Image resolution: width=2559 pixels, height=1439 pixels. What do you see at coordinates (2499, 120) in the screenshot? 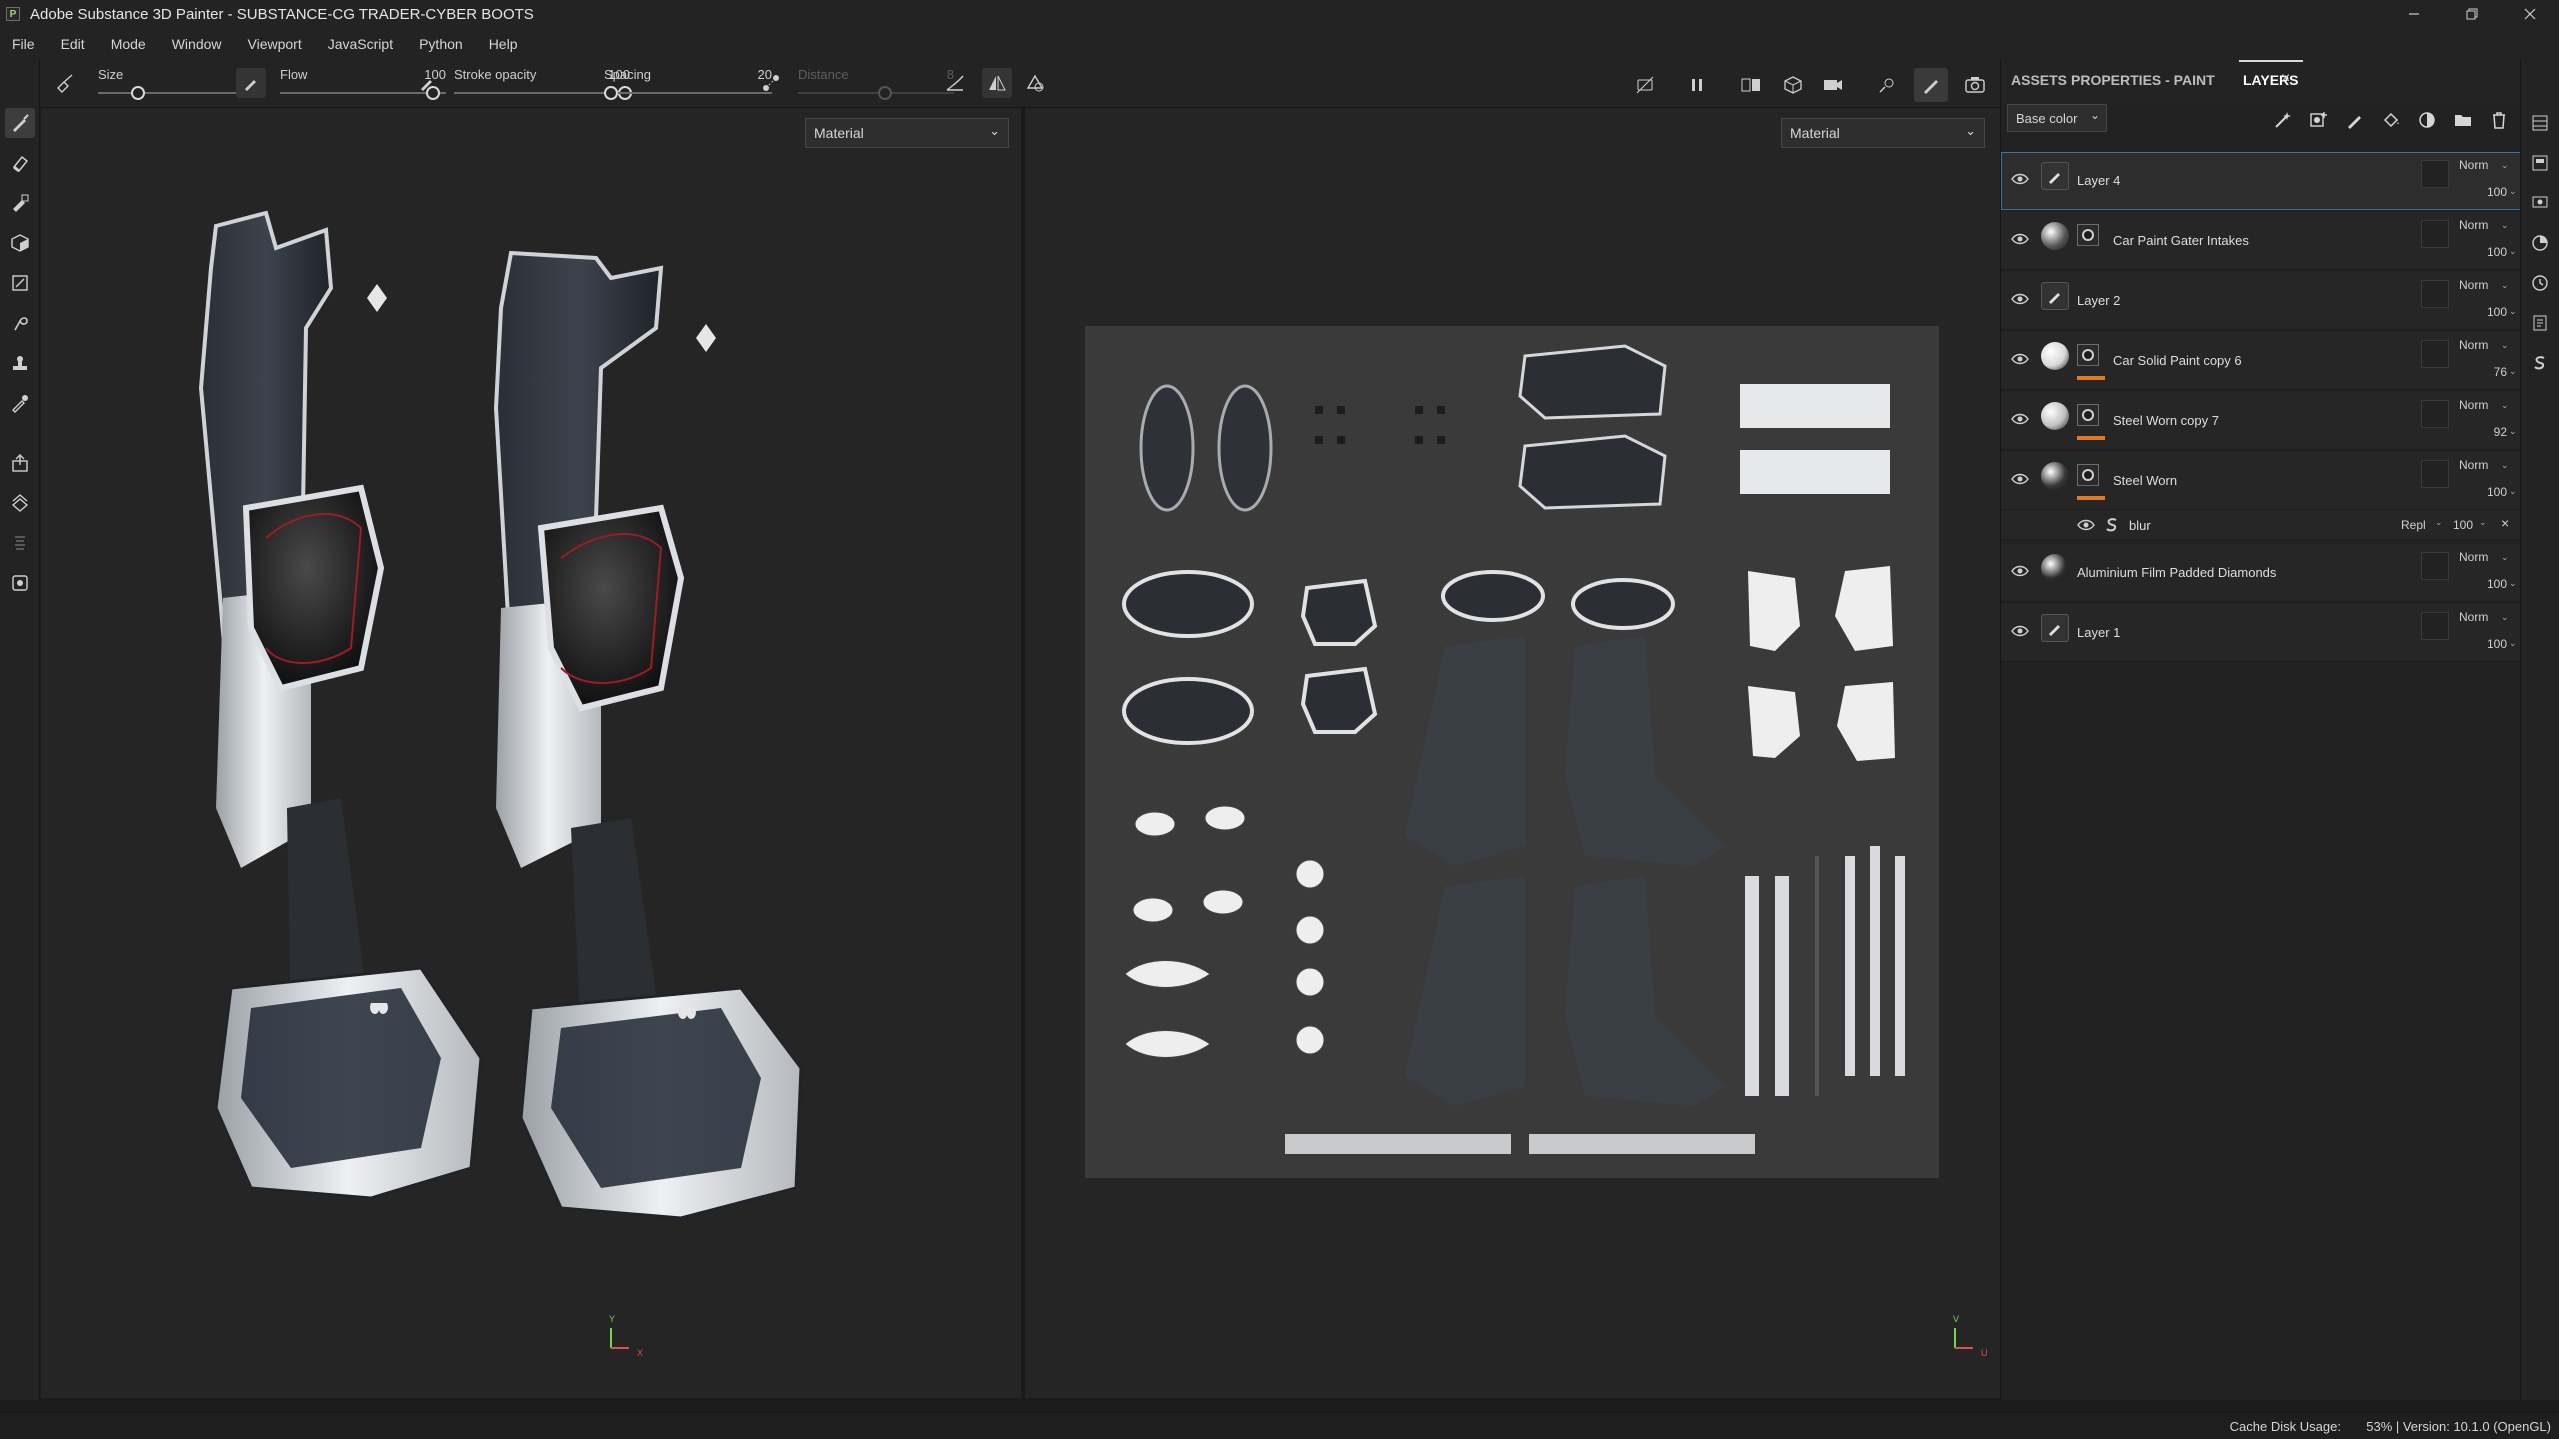
I see `delete-layer-icon` at bounding box center [2499, 120].